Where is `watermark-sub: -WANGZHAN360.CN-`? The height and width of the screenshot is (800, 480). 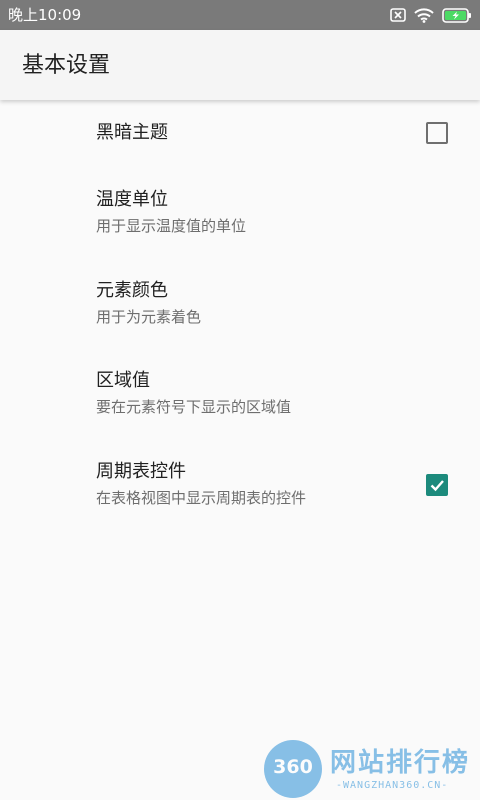 watermark-sub: -WANGZHAN360.CN- is located at coordinates (392, 785).